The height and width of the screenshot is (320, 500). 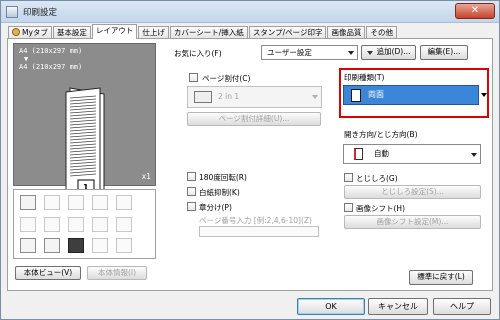 I want to click on chapters-checkbox, so click(x=191, y=206).